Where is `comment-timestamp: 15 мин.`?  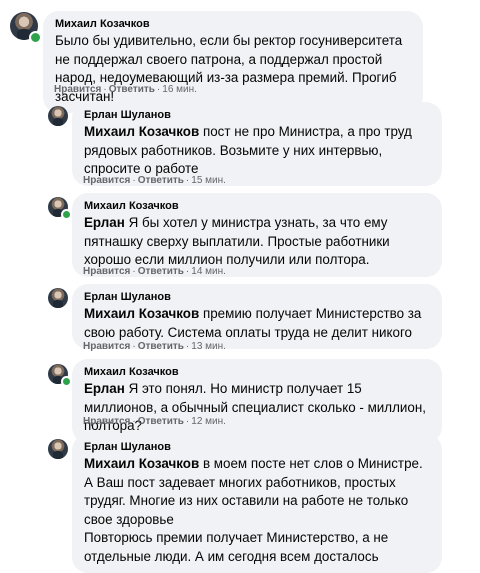
comment-timestamp: 15 мин. is located at coordinates (208, 180).